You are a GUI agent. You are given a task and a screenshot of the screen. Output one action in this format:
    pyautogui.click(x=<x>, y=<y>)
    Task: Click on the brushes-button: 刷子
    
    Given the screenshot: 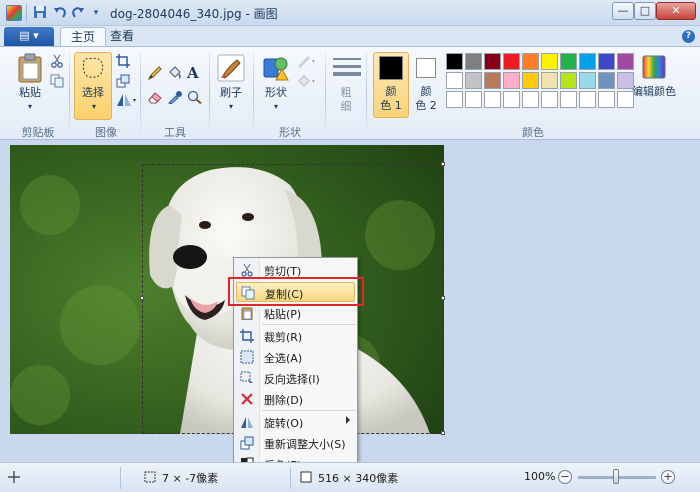 What is the action you would take?
    pyautogui.click(x=231, y=93)
    